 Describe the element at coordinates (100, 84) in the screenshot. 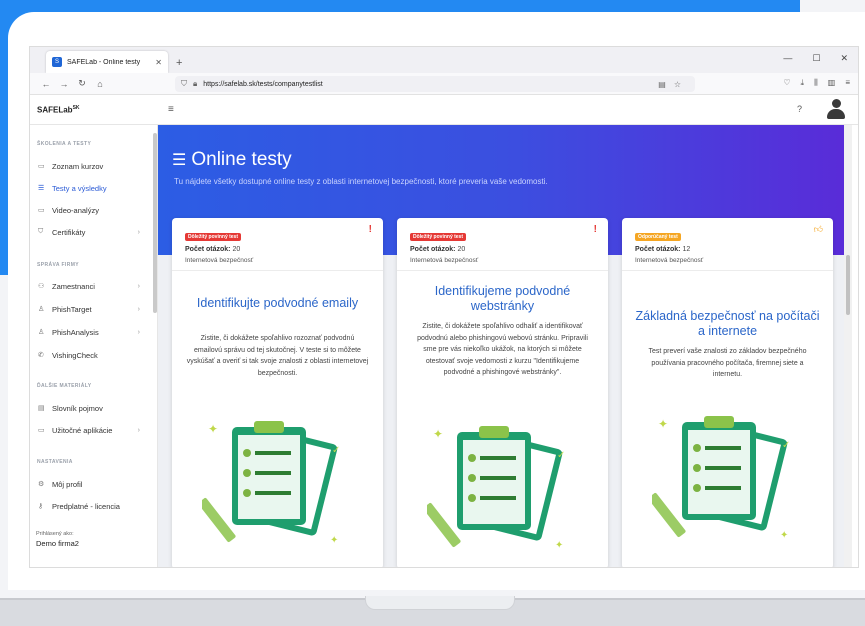

I see `home-icon: ⌂` at that location.